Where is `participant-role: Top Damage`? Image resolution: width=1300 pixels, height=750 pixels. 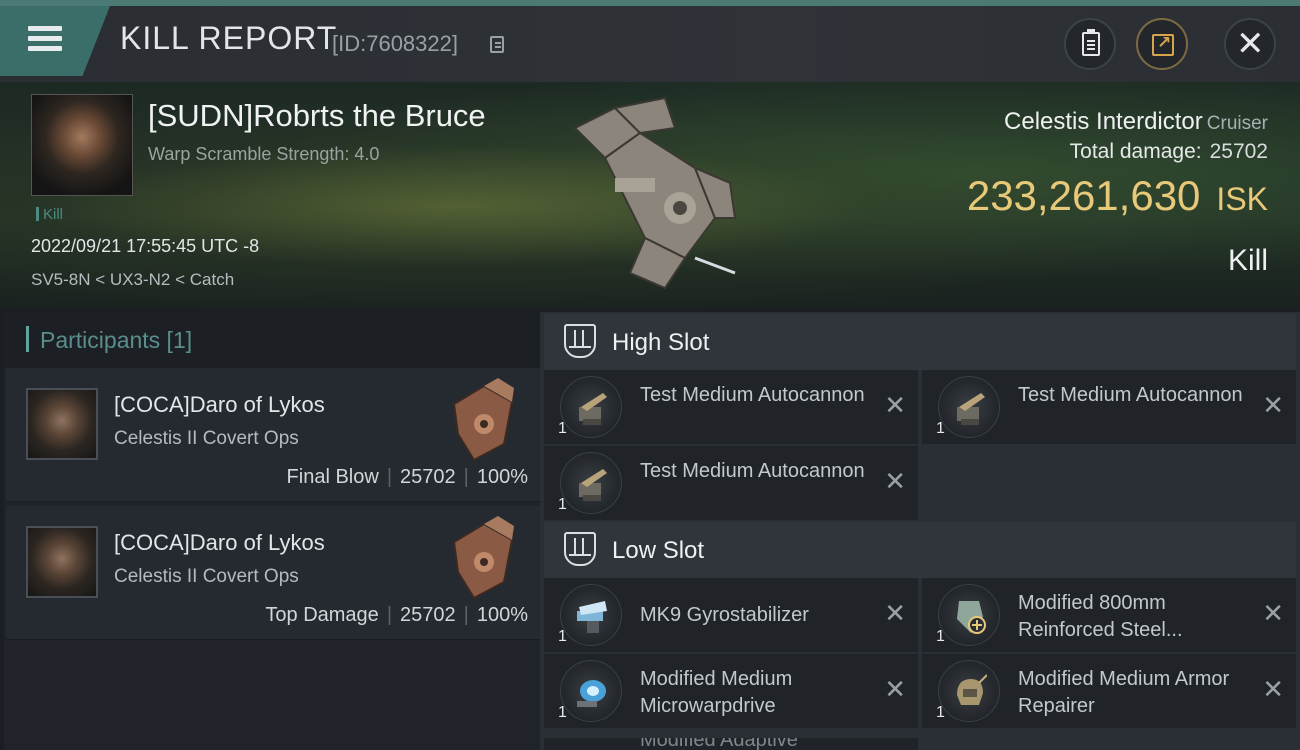
participant-role: Top Damage is located at coordinates (322, 615).